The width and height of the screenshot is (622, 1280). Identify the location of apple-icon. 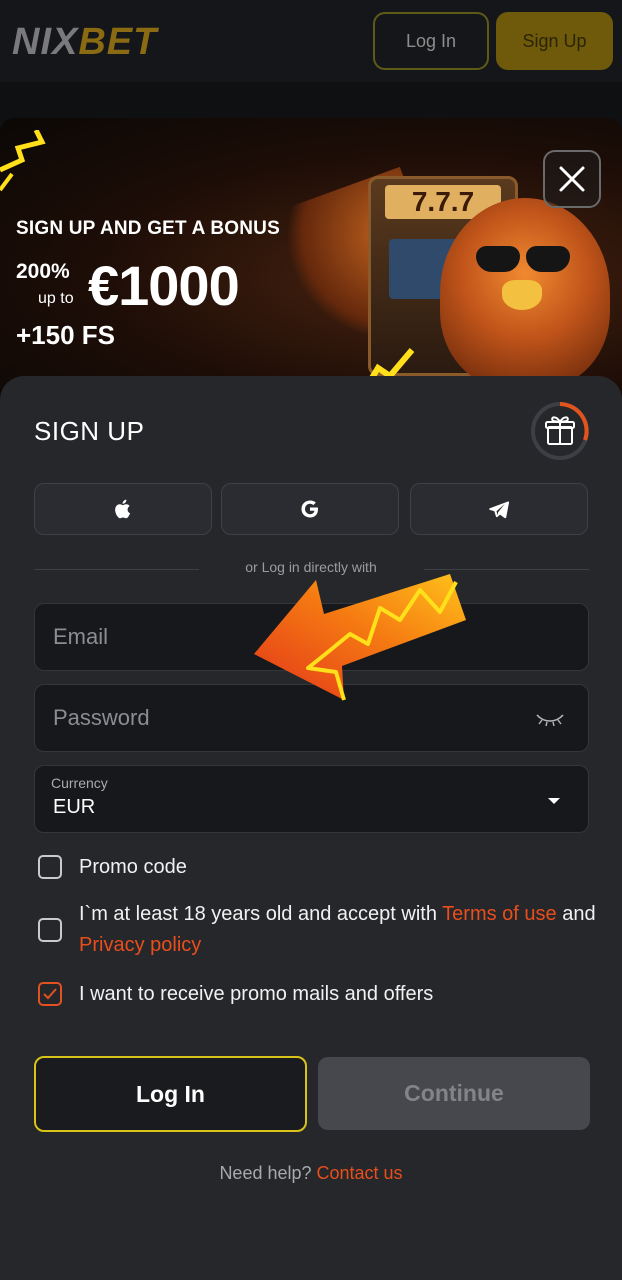
(123, 509).